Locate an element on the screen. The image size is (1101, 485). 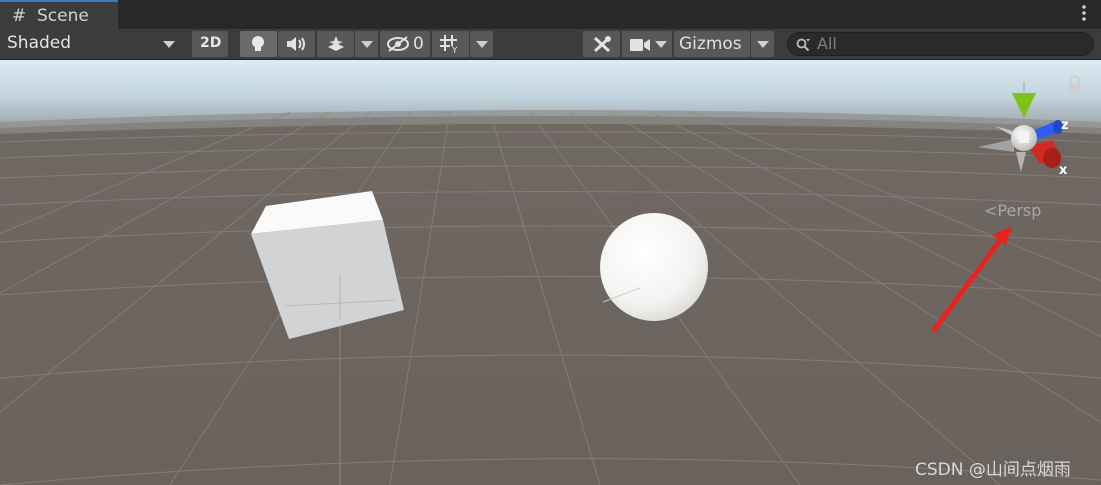
projection-toggle: <Persp is located at coordinates (1012, 210).